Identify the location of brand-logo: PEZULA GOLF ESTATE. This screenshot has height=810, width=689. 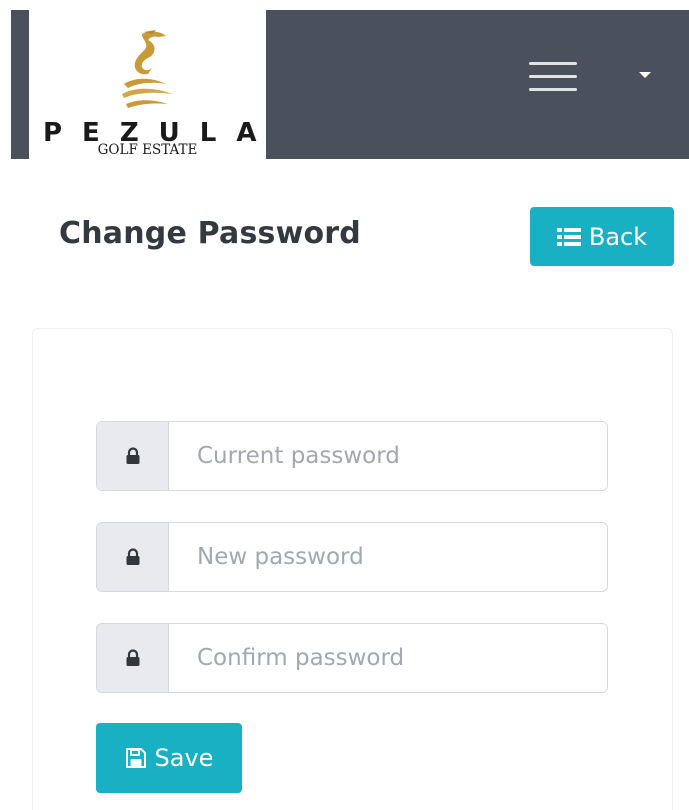
(147, 84).